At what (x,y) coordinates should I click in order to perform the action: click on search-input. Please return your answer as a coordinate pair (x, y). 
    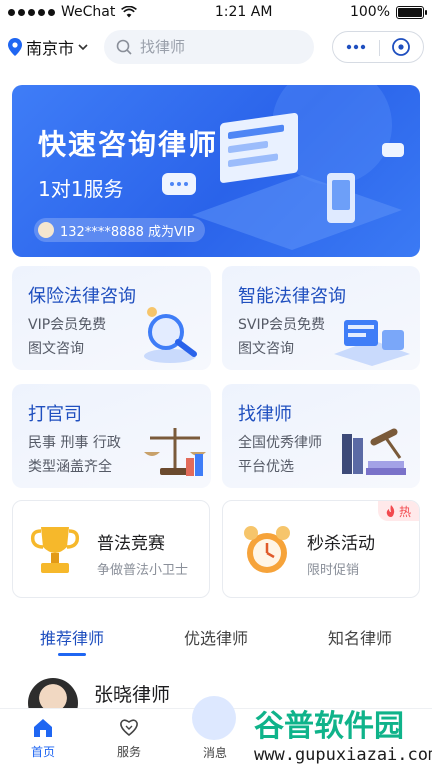
    Looking at the image, I should click on (215, 47).